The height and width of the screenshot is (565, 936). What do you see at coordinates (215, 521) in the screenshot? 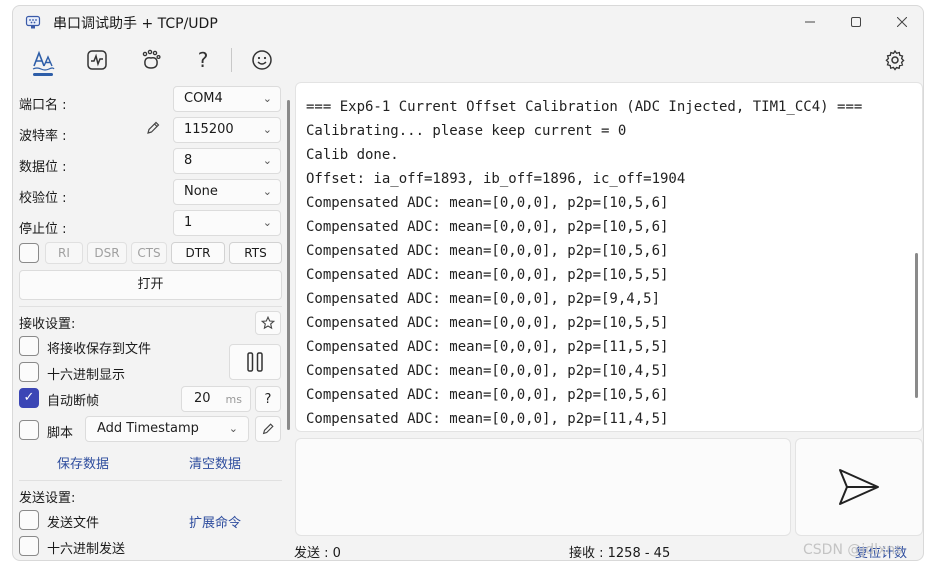
I see `extend-command-link: 扩展命令` at bounding box center [215, 521].